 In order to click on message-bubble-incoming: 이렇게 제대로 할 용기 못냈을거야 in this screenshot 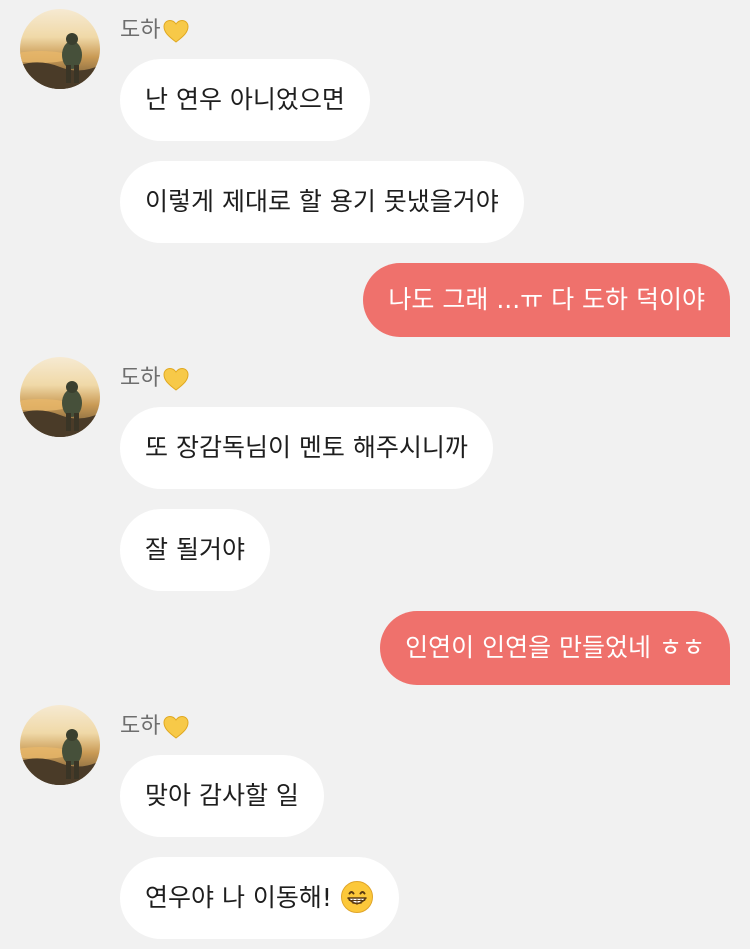, I will do `click(322, 202)`.